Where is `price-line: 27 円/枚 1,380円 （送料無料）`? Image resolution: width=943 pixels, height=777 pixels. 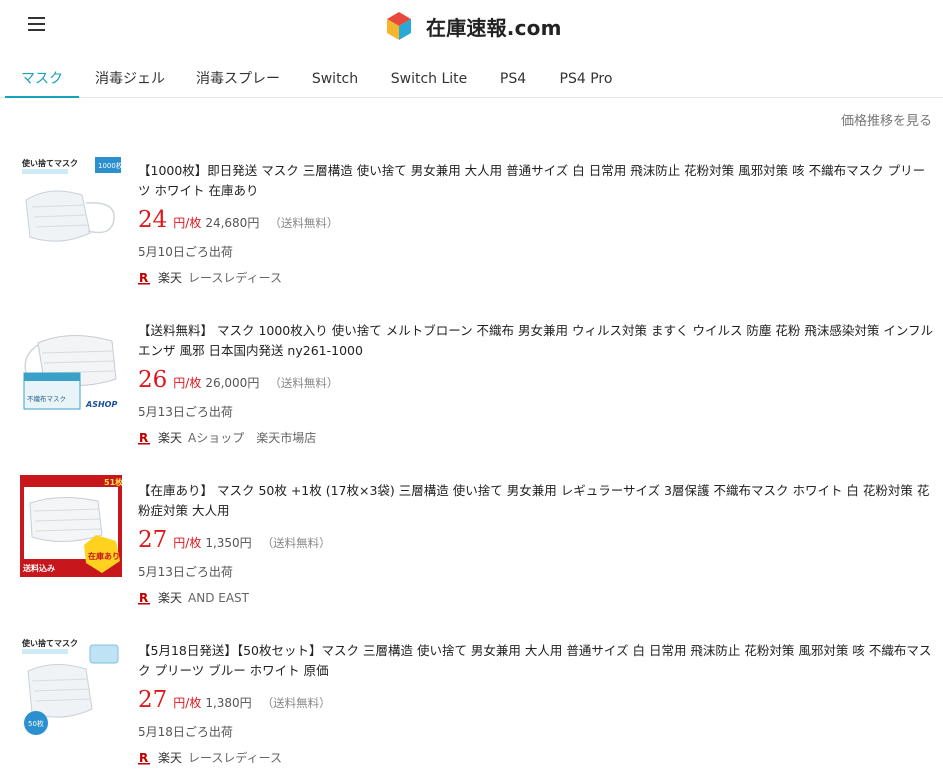
price-line: 27 円/枚 1,380円 （送料無料） is located at coordinates (234, 700).